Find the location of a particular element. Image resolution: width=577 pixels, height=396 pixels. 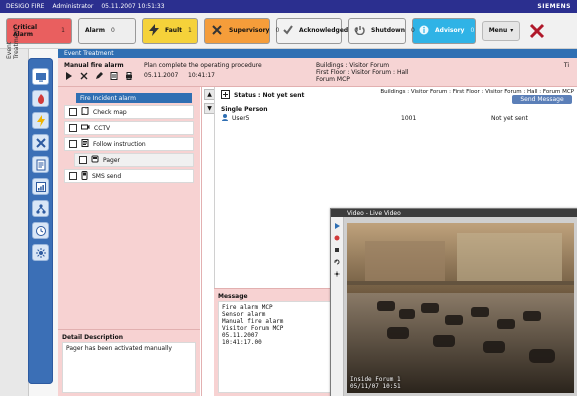

step-follow-instruction: Follow instruction is located at coordinates (129, 144).